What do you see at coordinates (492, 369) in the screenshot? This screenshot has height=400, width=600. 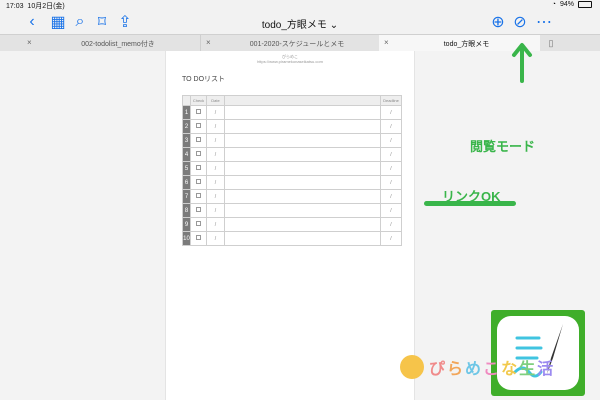 I see `brand-name: ぴらめこな生活` at bounding box center [492, 369].